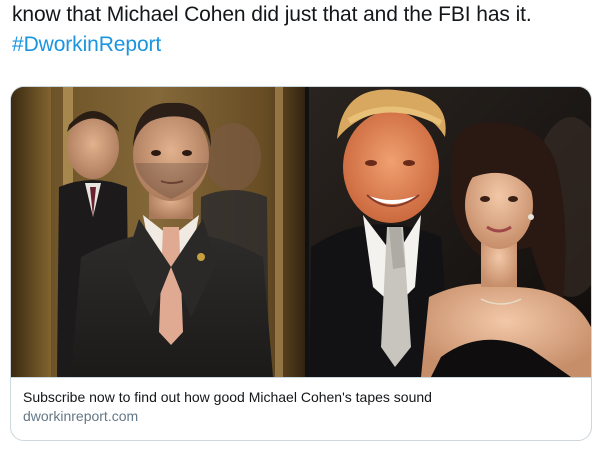  What do you see at coordinates (302, 45) in the screenshot?
I see `hashtag-link: #DworkinReport` at bounding box center [302, 45].